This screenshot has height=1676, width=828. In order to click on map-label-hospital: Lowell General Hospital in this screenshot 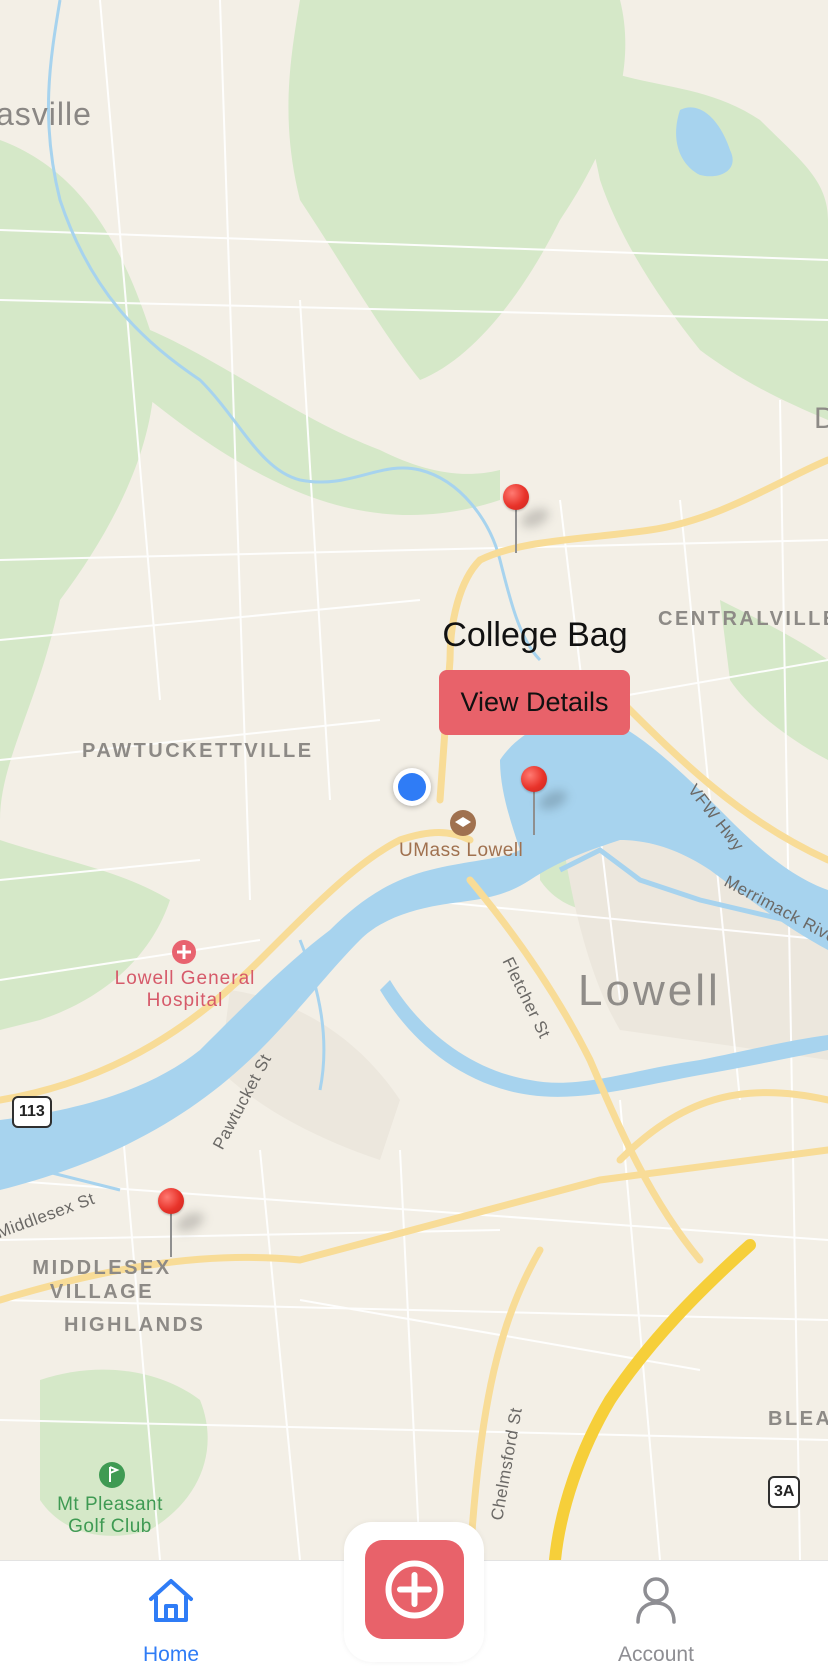, I will do `click(185, 989)`.